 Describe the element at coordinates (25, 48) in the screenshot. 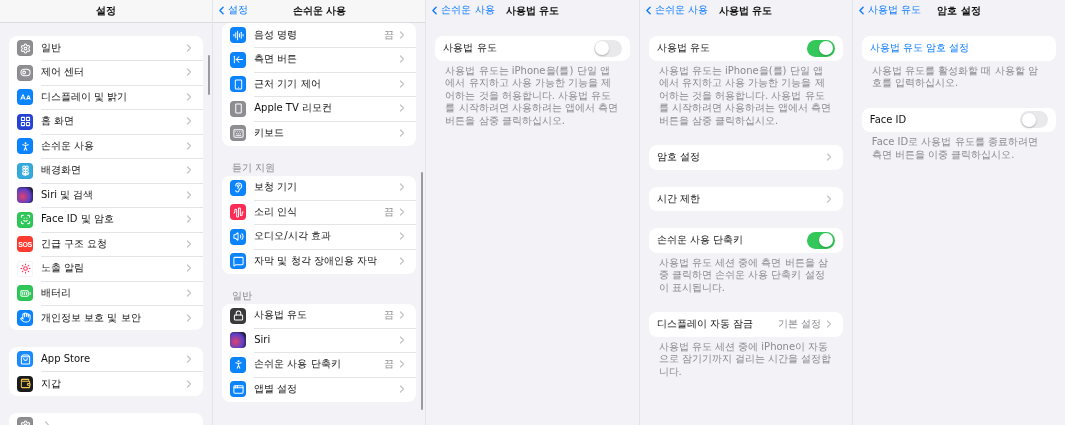

I see `gear-icon` at that location.